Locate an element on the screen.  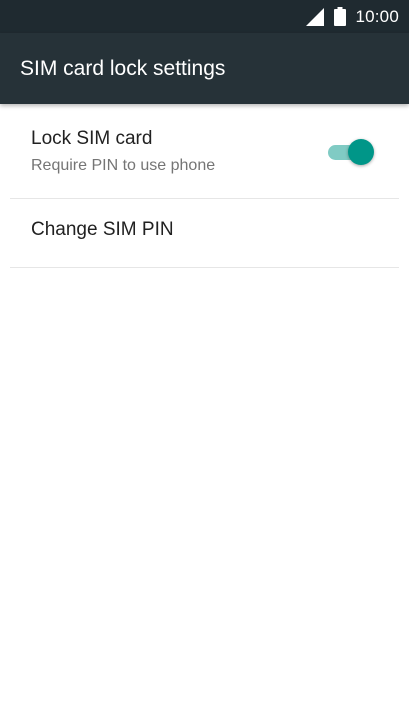
lock-sim-card-item: Lock SIM card Require PIN to use phone is located at coordinates (204, 151).